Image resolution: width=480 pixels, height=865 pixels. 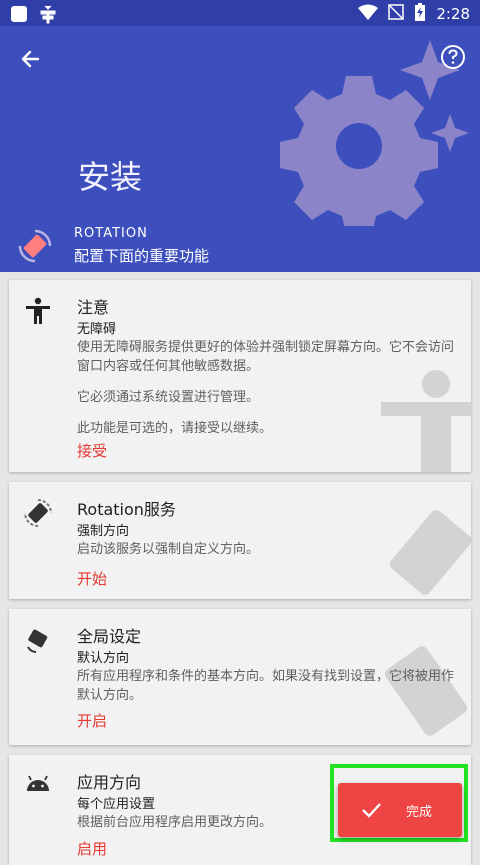 What do you see at coordinates (240, 540) in the screenshot?
I see `card-rotation-service: Rotation服务 强制方向 启动该服务以强制自定义方向。 开始` at bounding box center [240, 540].